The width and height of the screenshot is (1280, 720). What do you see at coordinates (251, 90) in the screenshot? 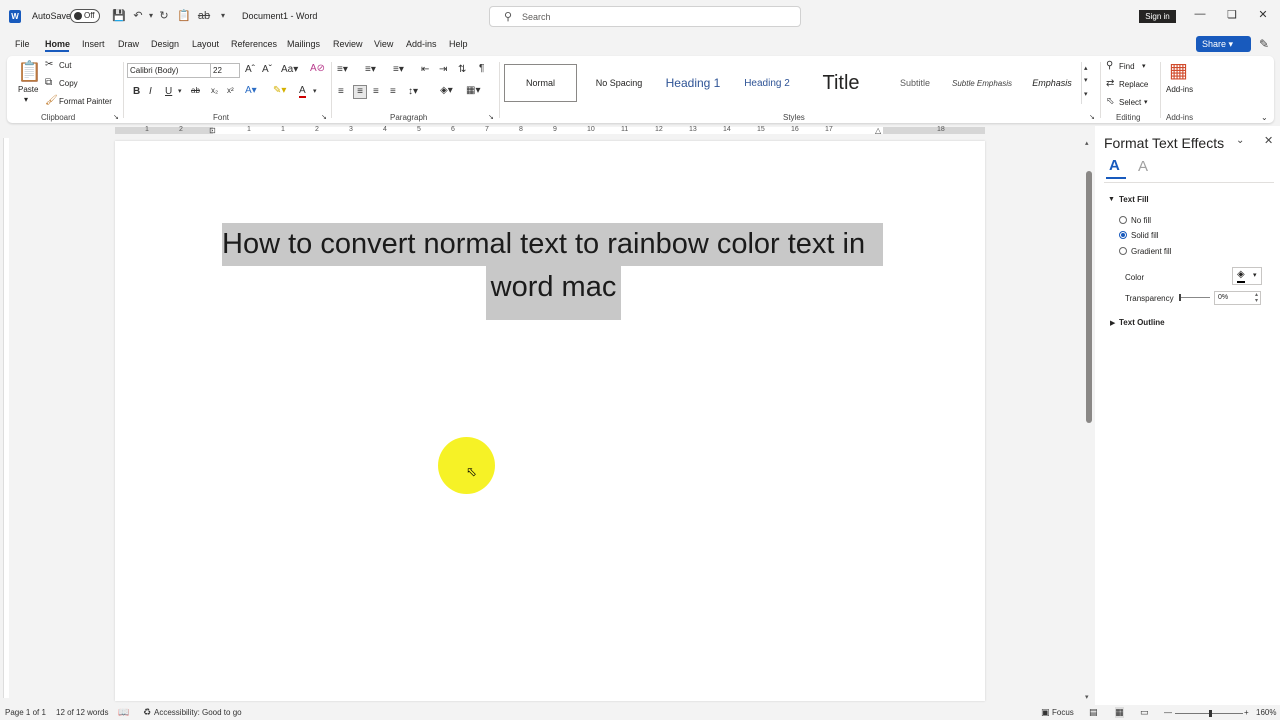
I see `text-effects-icon: A▾` at bounding box center [251, 90].